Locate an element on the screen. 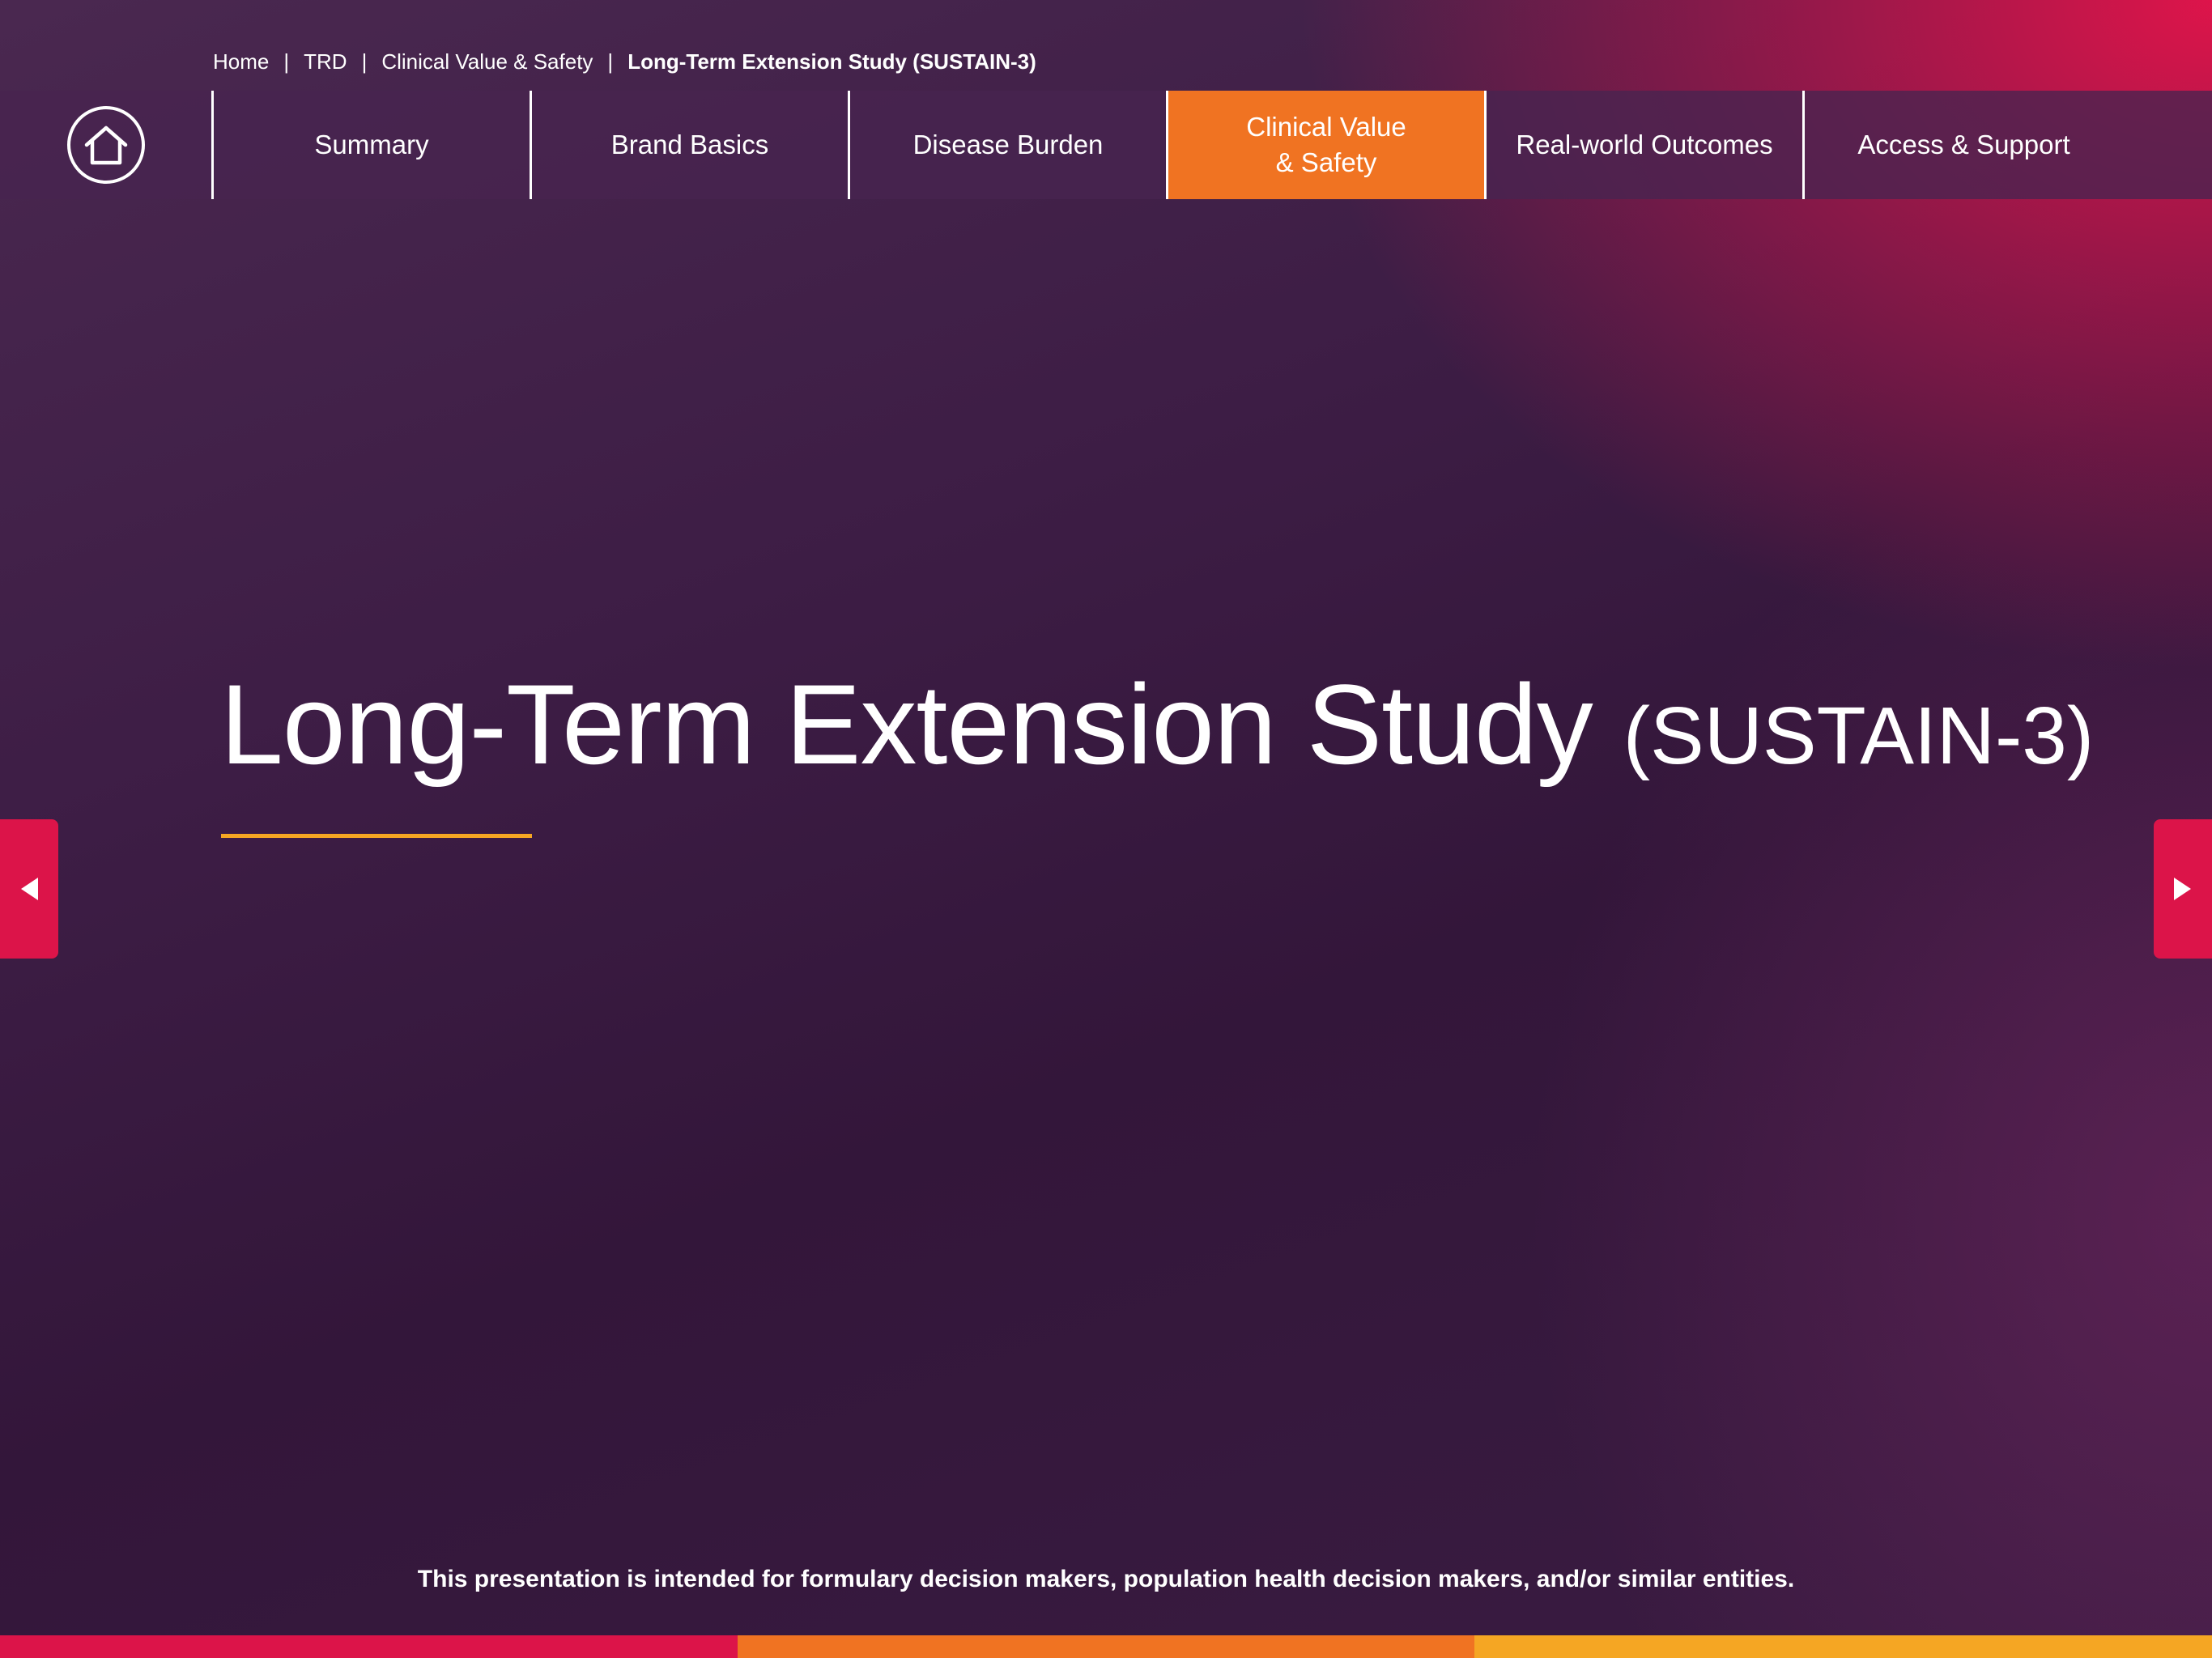 This screenshot has height=1658, width=2212. bottom-color-bar is located at coordinates (1106, 1646).